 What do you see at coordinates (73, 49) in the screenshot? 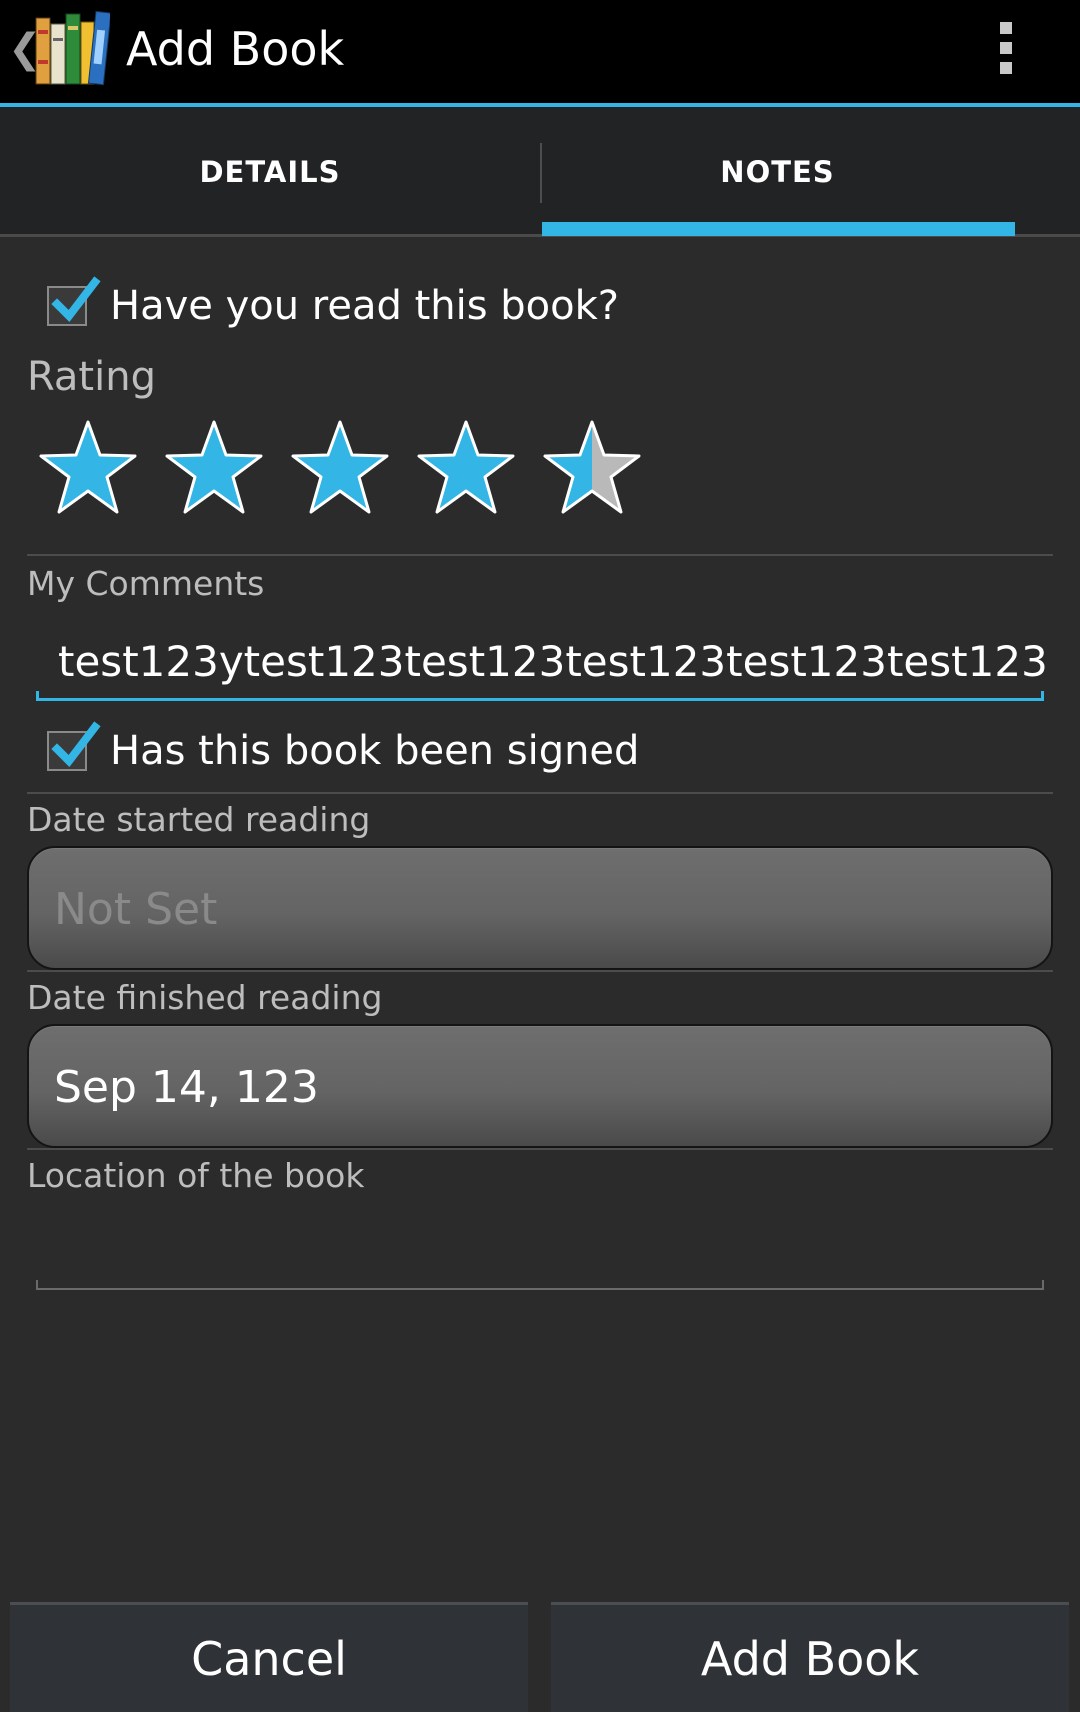
I see `books-app-icon` at bounding box center [73, 49].